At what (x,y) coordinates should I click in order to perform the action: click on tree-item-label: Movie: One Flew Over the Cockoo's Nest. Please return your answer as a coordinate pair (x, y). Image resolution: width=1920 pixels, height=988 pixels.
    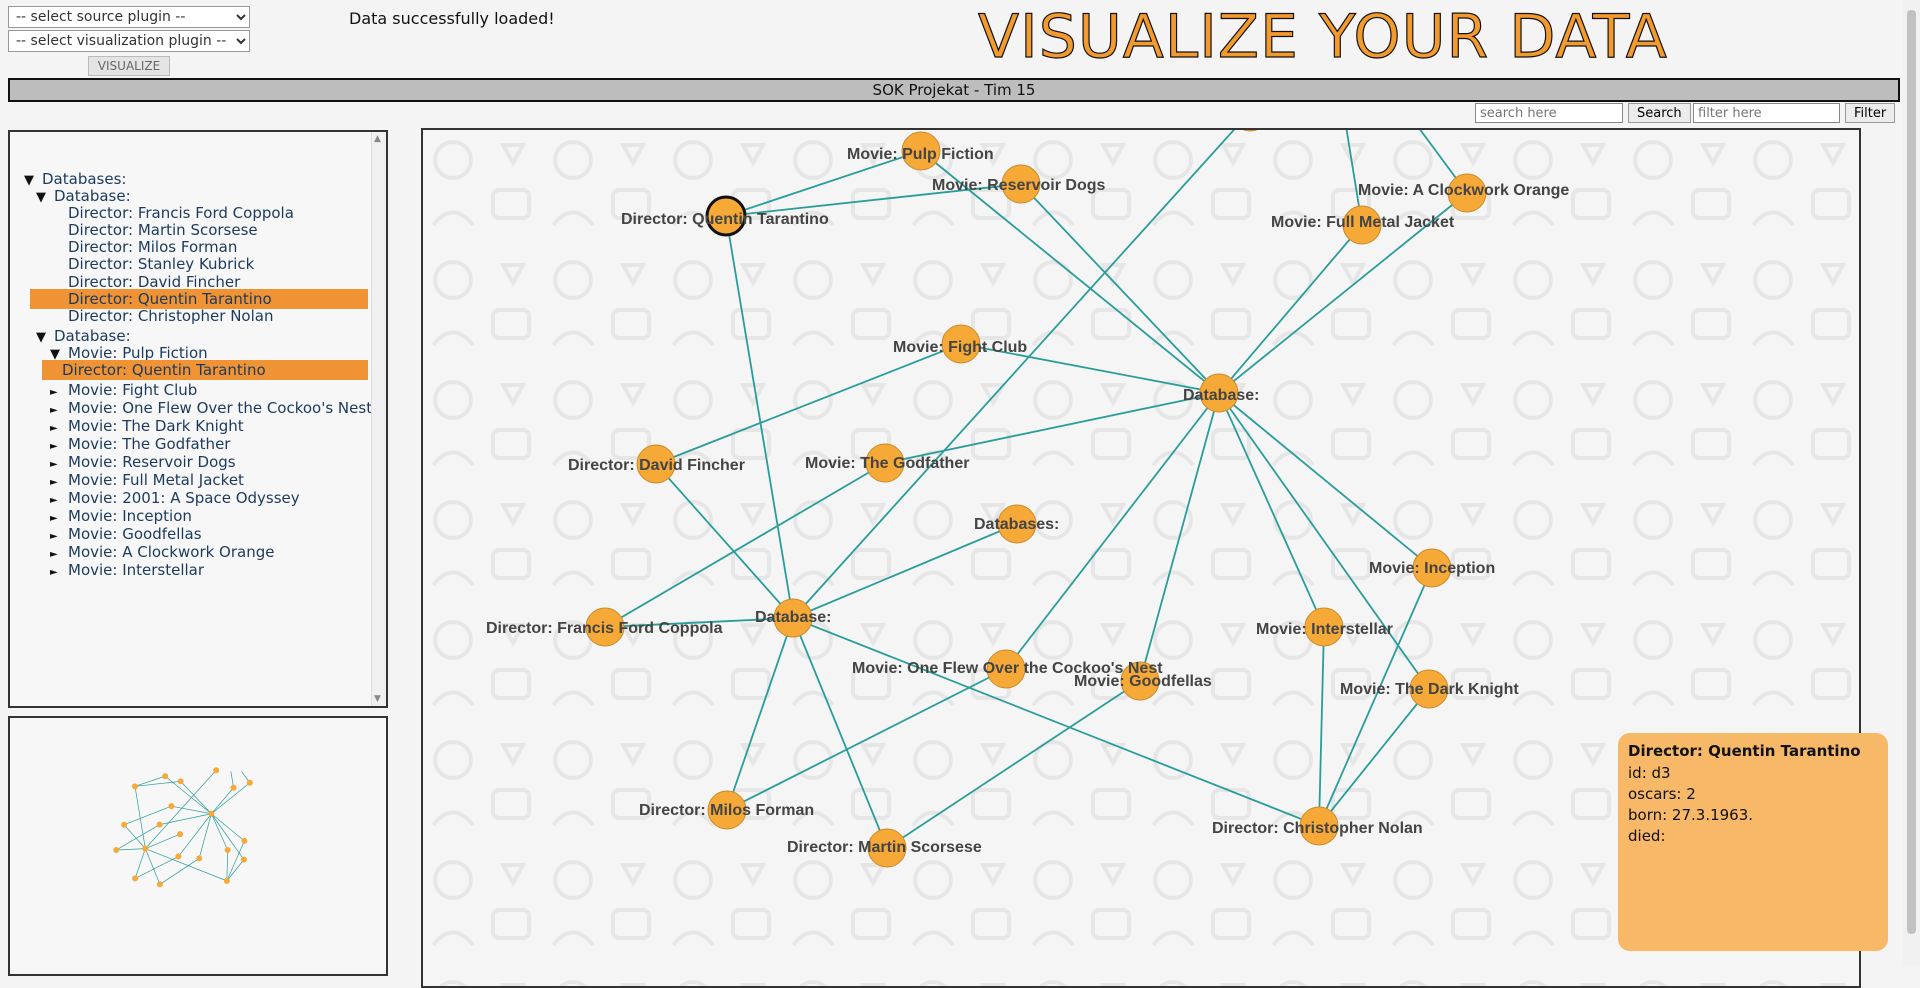
    Looking at the image, I should click on (220, 408).